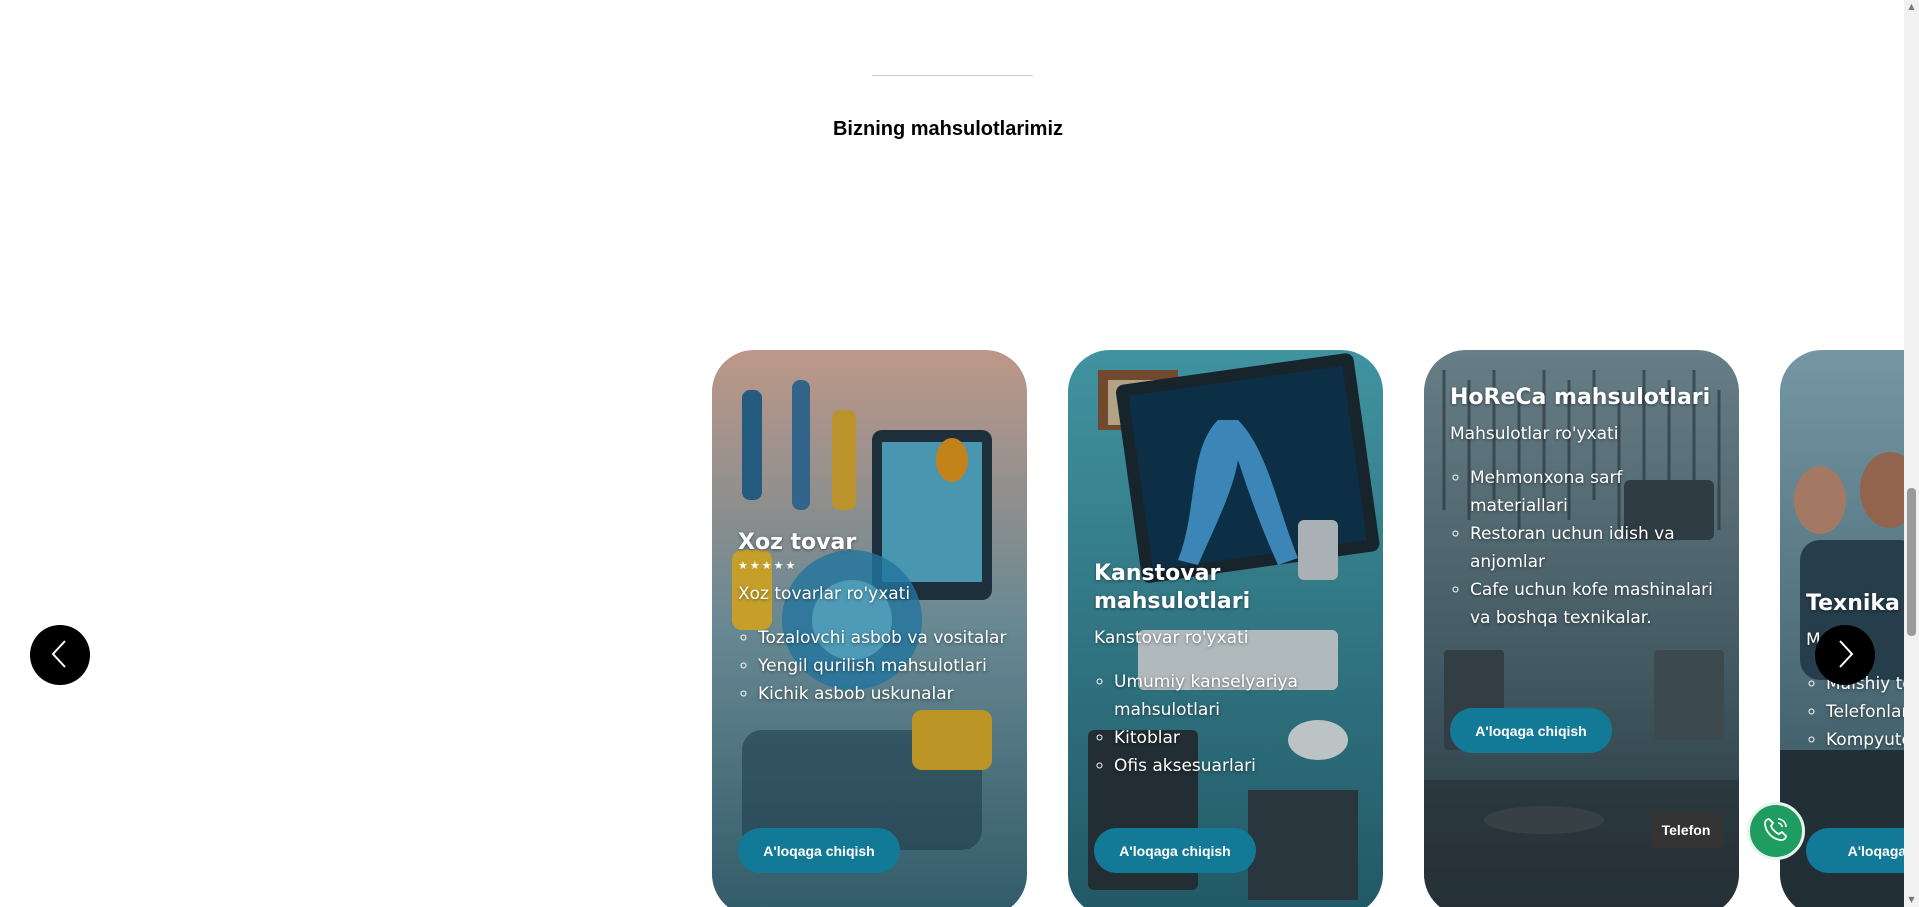  I want to click on section-divider, so click(952, 75).